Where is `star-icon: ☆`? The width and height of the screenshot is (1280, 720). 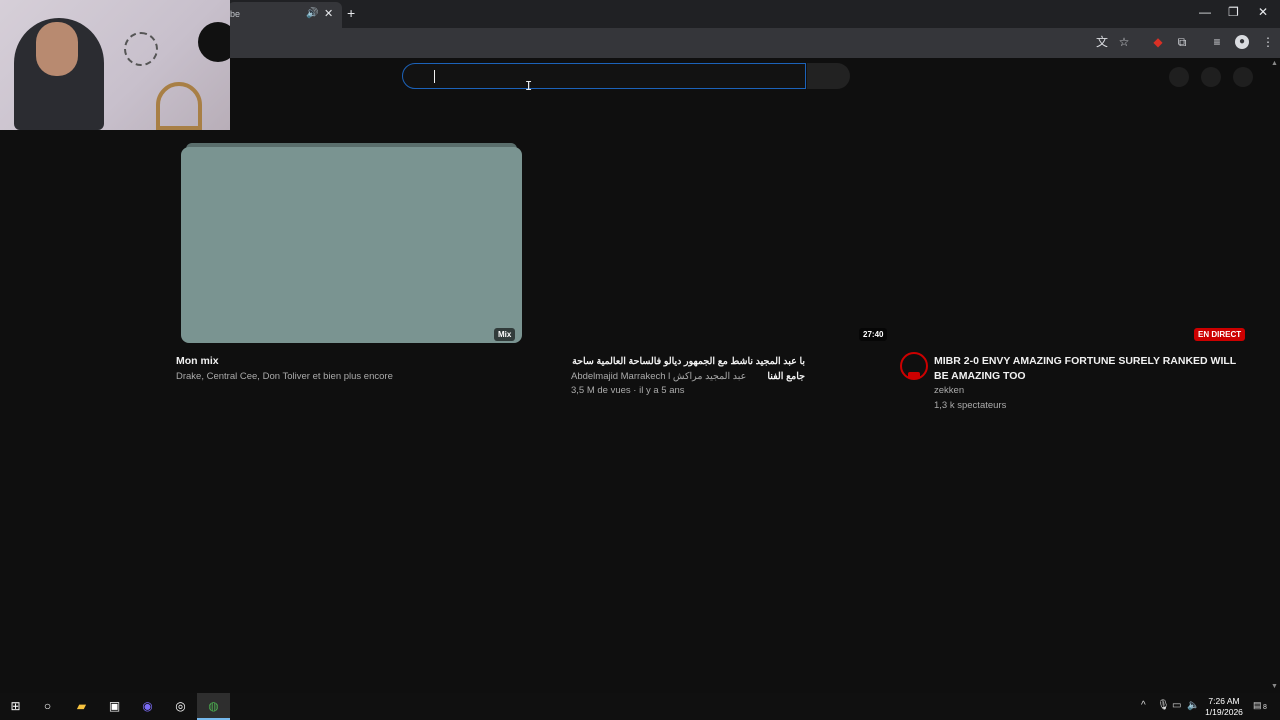 star-icon: ☆ is located at coordinates (1124, 42).